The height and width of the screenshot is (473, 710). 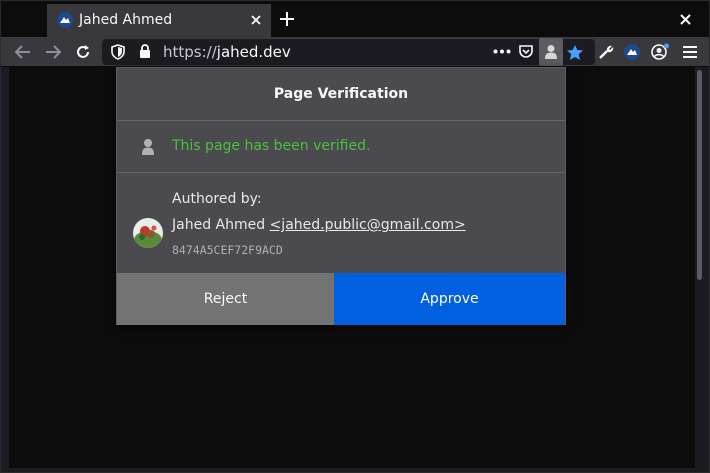 I want to click on page-scrollbar, so click(x=700, y=267).